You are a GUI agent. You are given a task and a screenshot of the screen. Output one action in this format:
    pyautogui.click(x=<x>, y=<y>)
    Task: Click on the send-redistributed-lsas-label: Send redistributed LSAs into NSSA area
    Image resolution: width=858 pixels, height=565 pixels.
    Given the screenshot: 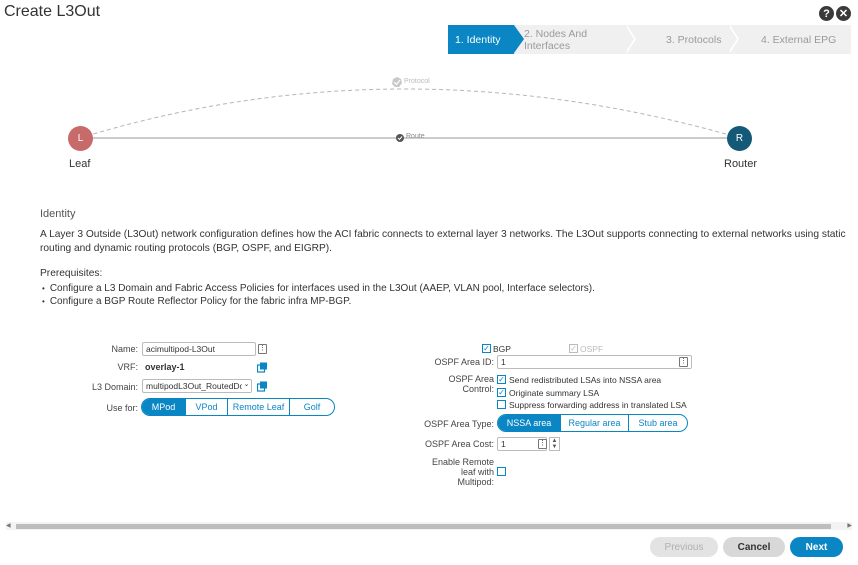 What is the action you would take?
    pyautogui.click(x=585, y=380)
    